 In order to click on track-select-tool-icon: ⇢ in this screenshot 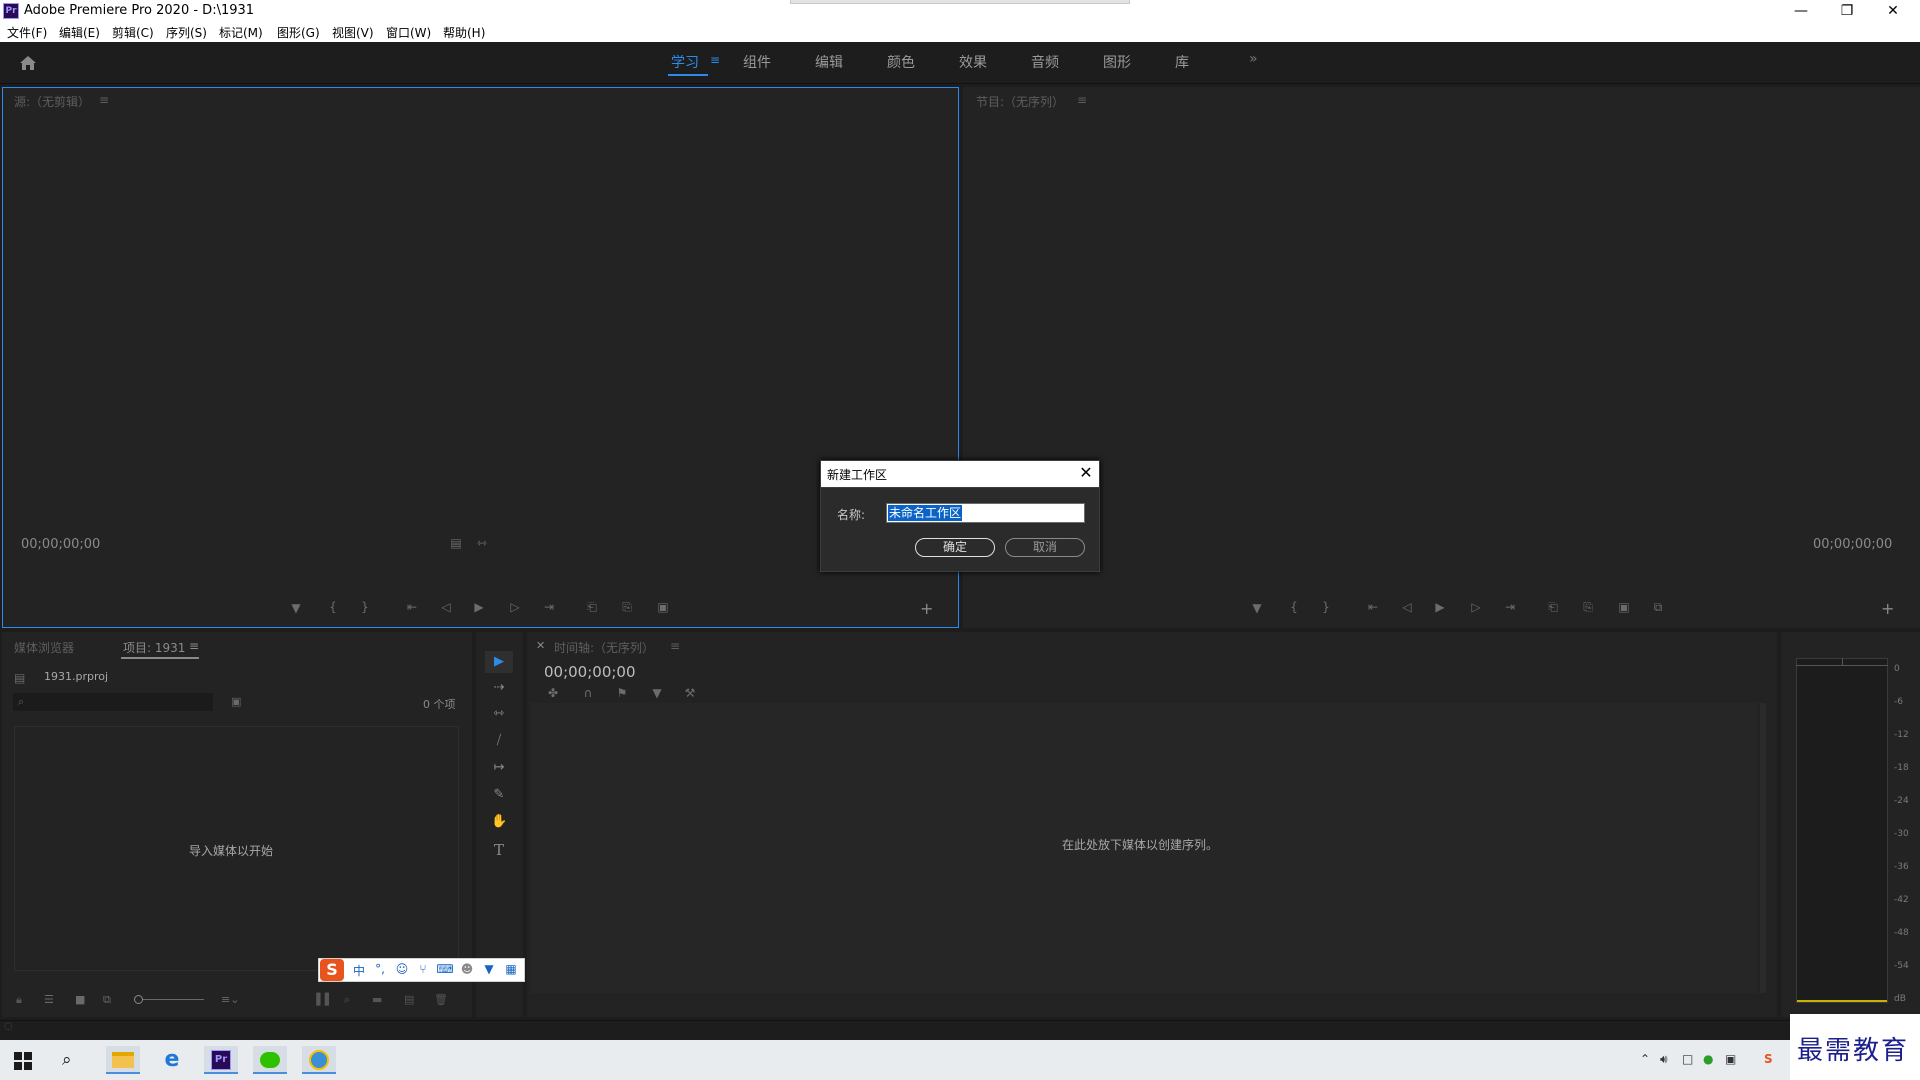, I will do `click(499, 688)`.